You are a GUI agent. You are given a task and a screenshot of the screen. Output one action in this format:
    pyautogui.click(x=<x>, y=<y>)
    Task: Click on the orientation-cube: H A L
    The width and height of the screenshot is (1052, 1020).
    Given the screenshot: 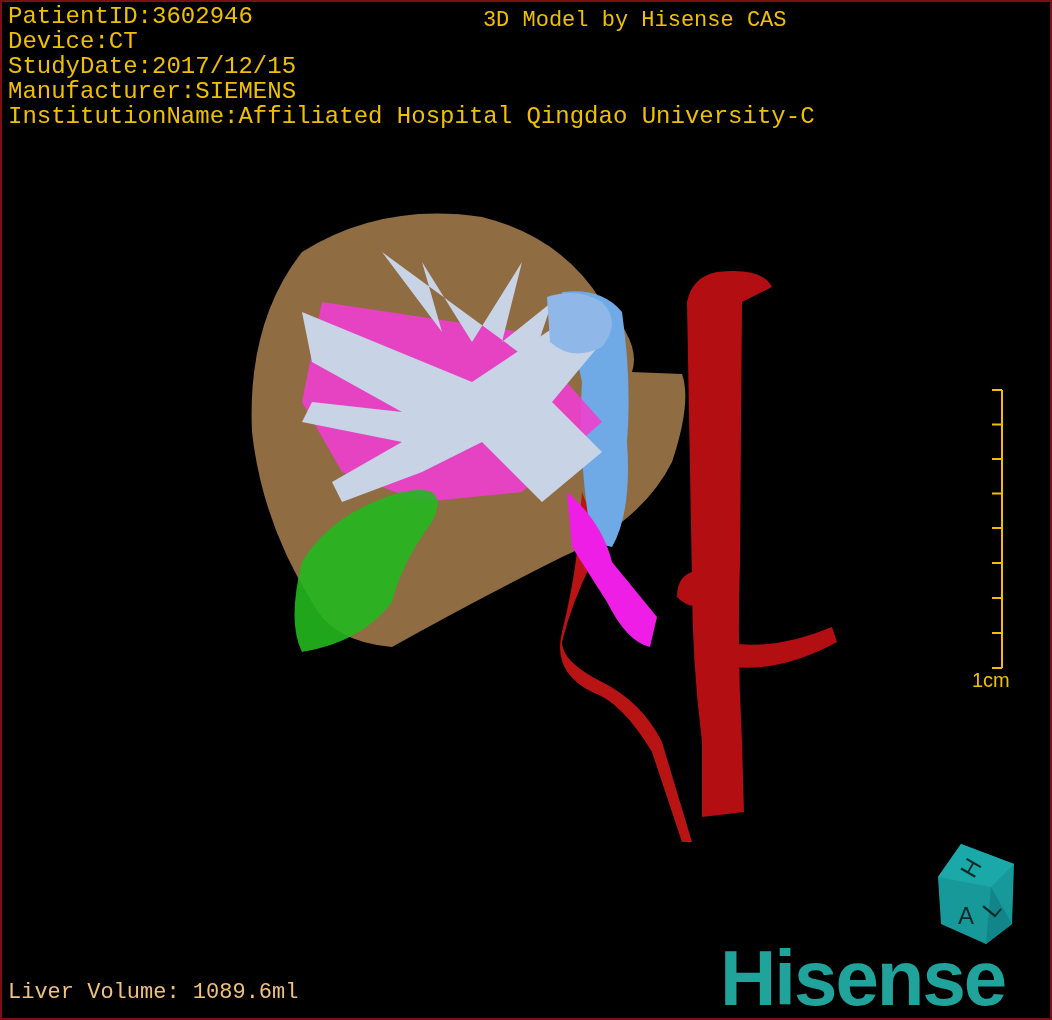 What is the action you would take?
    pyautogui.click(x=976, y=894)
    